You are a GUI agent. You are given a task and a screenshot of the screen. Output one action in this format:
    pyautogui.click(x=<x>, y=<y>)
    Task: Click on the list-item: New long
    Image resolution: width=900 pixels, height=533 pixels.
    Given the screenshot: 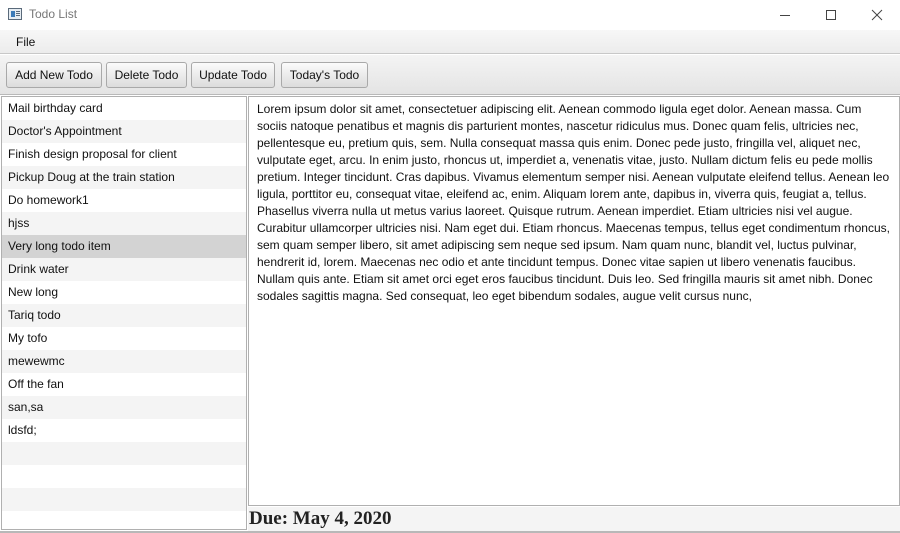 What is the action you would take?
    pyautogui.click(x=124, y=292)
    